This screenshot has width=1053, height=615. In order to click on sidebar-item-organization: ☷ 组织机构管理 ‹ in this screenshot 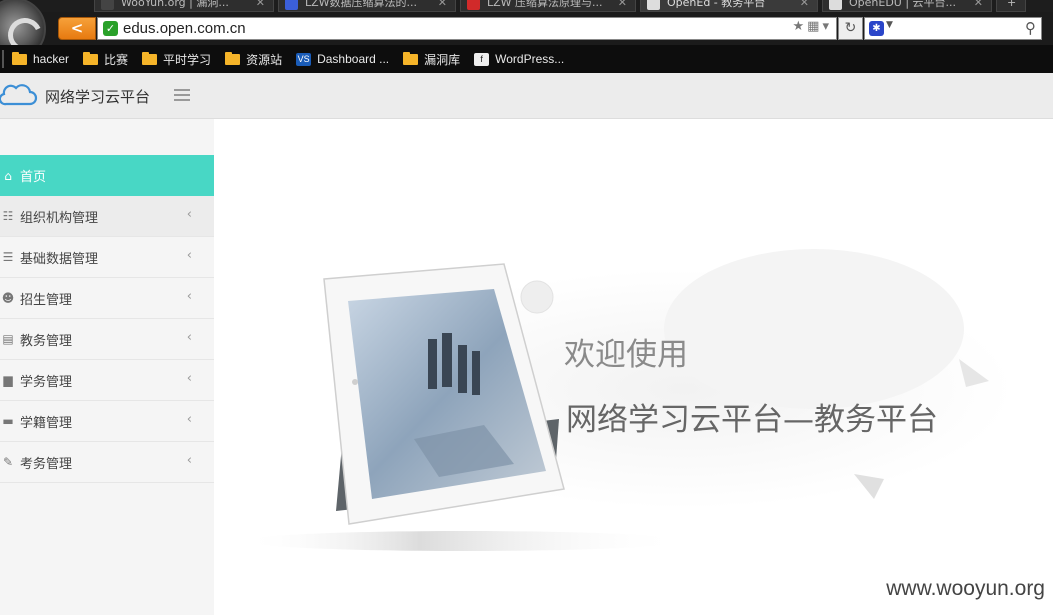, I will do `click(107, 216)`.